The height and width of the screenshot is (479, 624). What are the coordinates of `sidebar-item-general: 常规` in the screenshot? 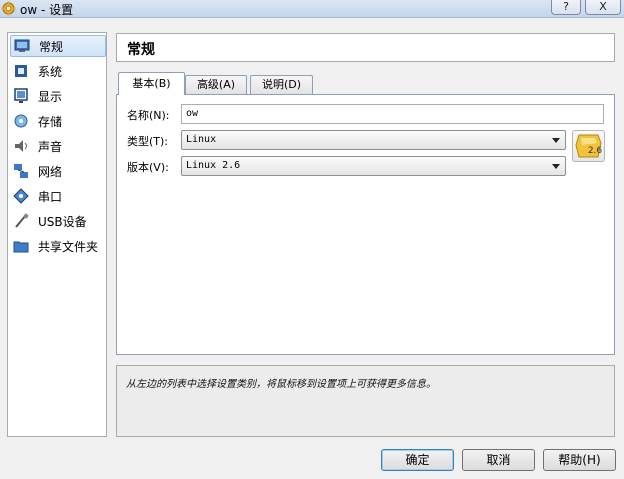 It's located at (58, 46).